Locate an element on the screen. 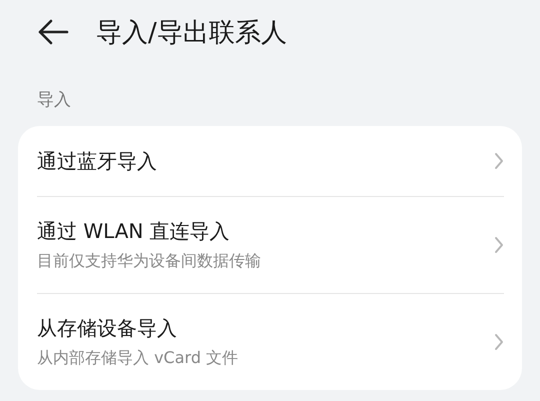 This screenshot has height=401, width=540. item-title: 通过 WLAN 直连导入 is located at coordinates (134, 231).